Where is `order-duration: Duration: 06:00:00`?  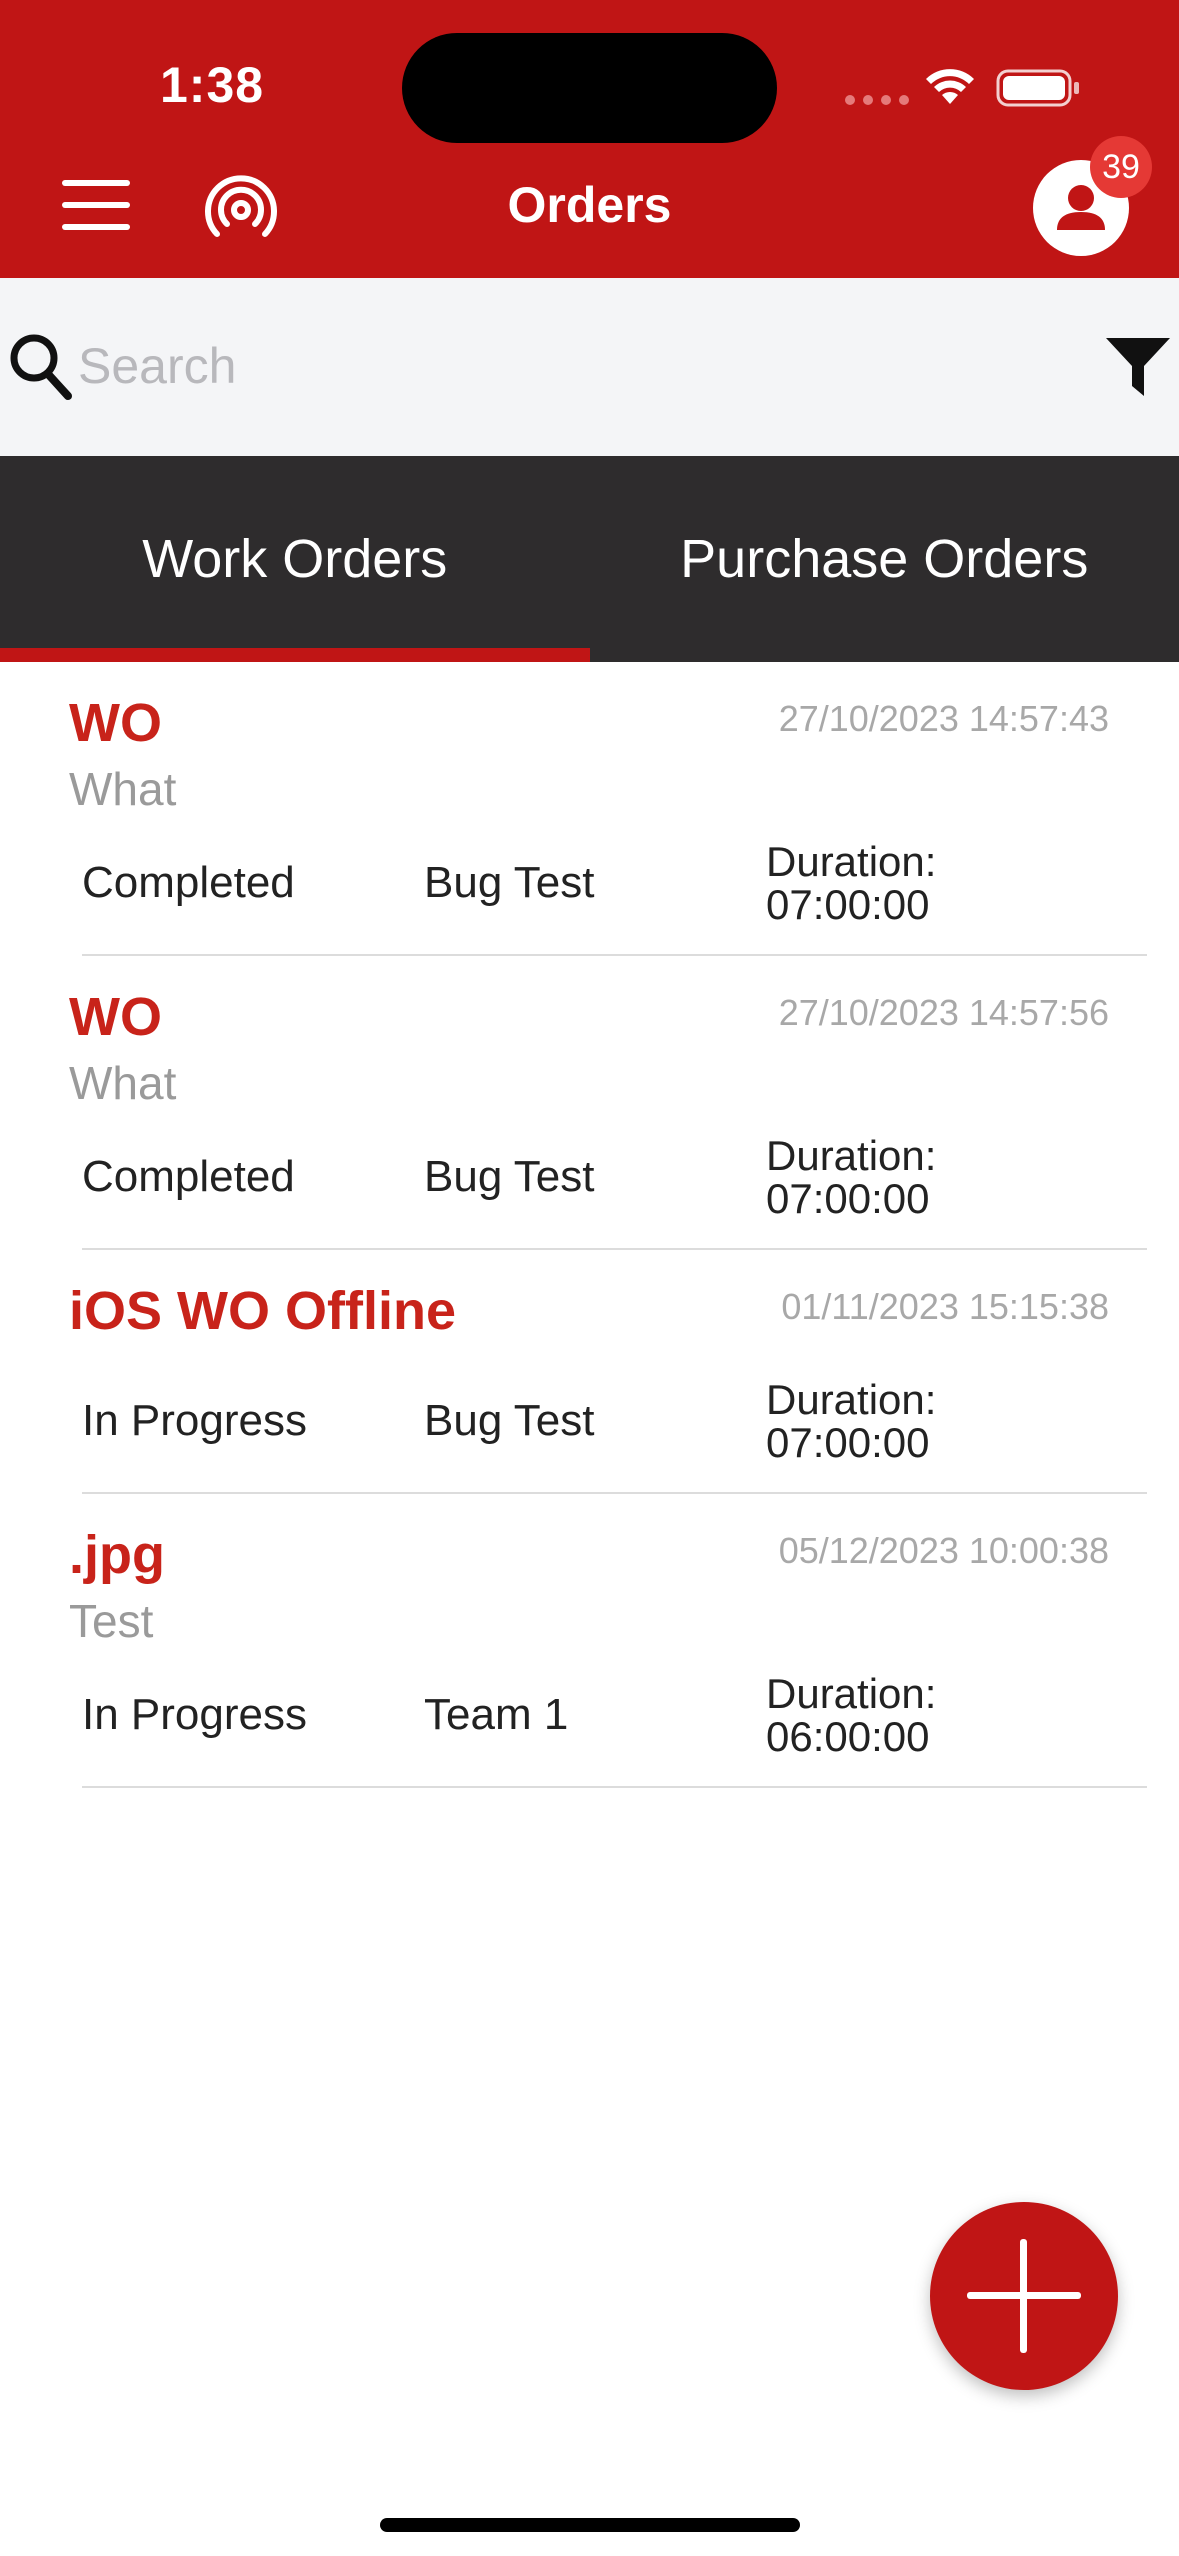 order-duration: Duration: 06:00:00 is located at coordinates (896, 1715).